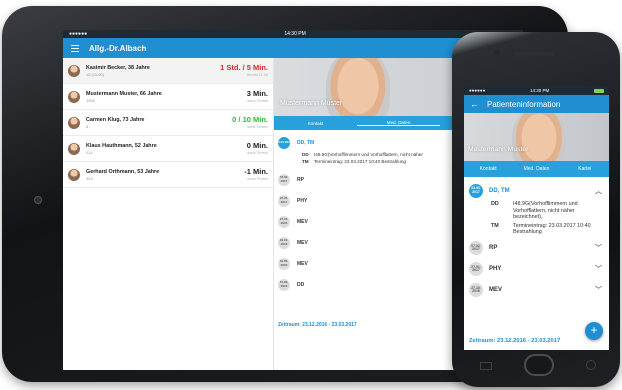 The width and height of the screenshot is (622, 390). Describe the element at coordinates (476, 190) in the screenshot. I see `date-badge: 23.03. 2017` at that location.